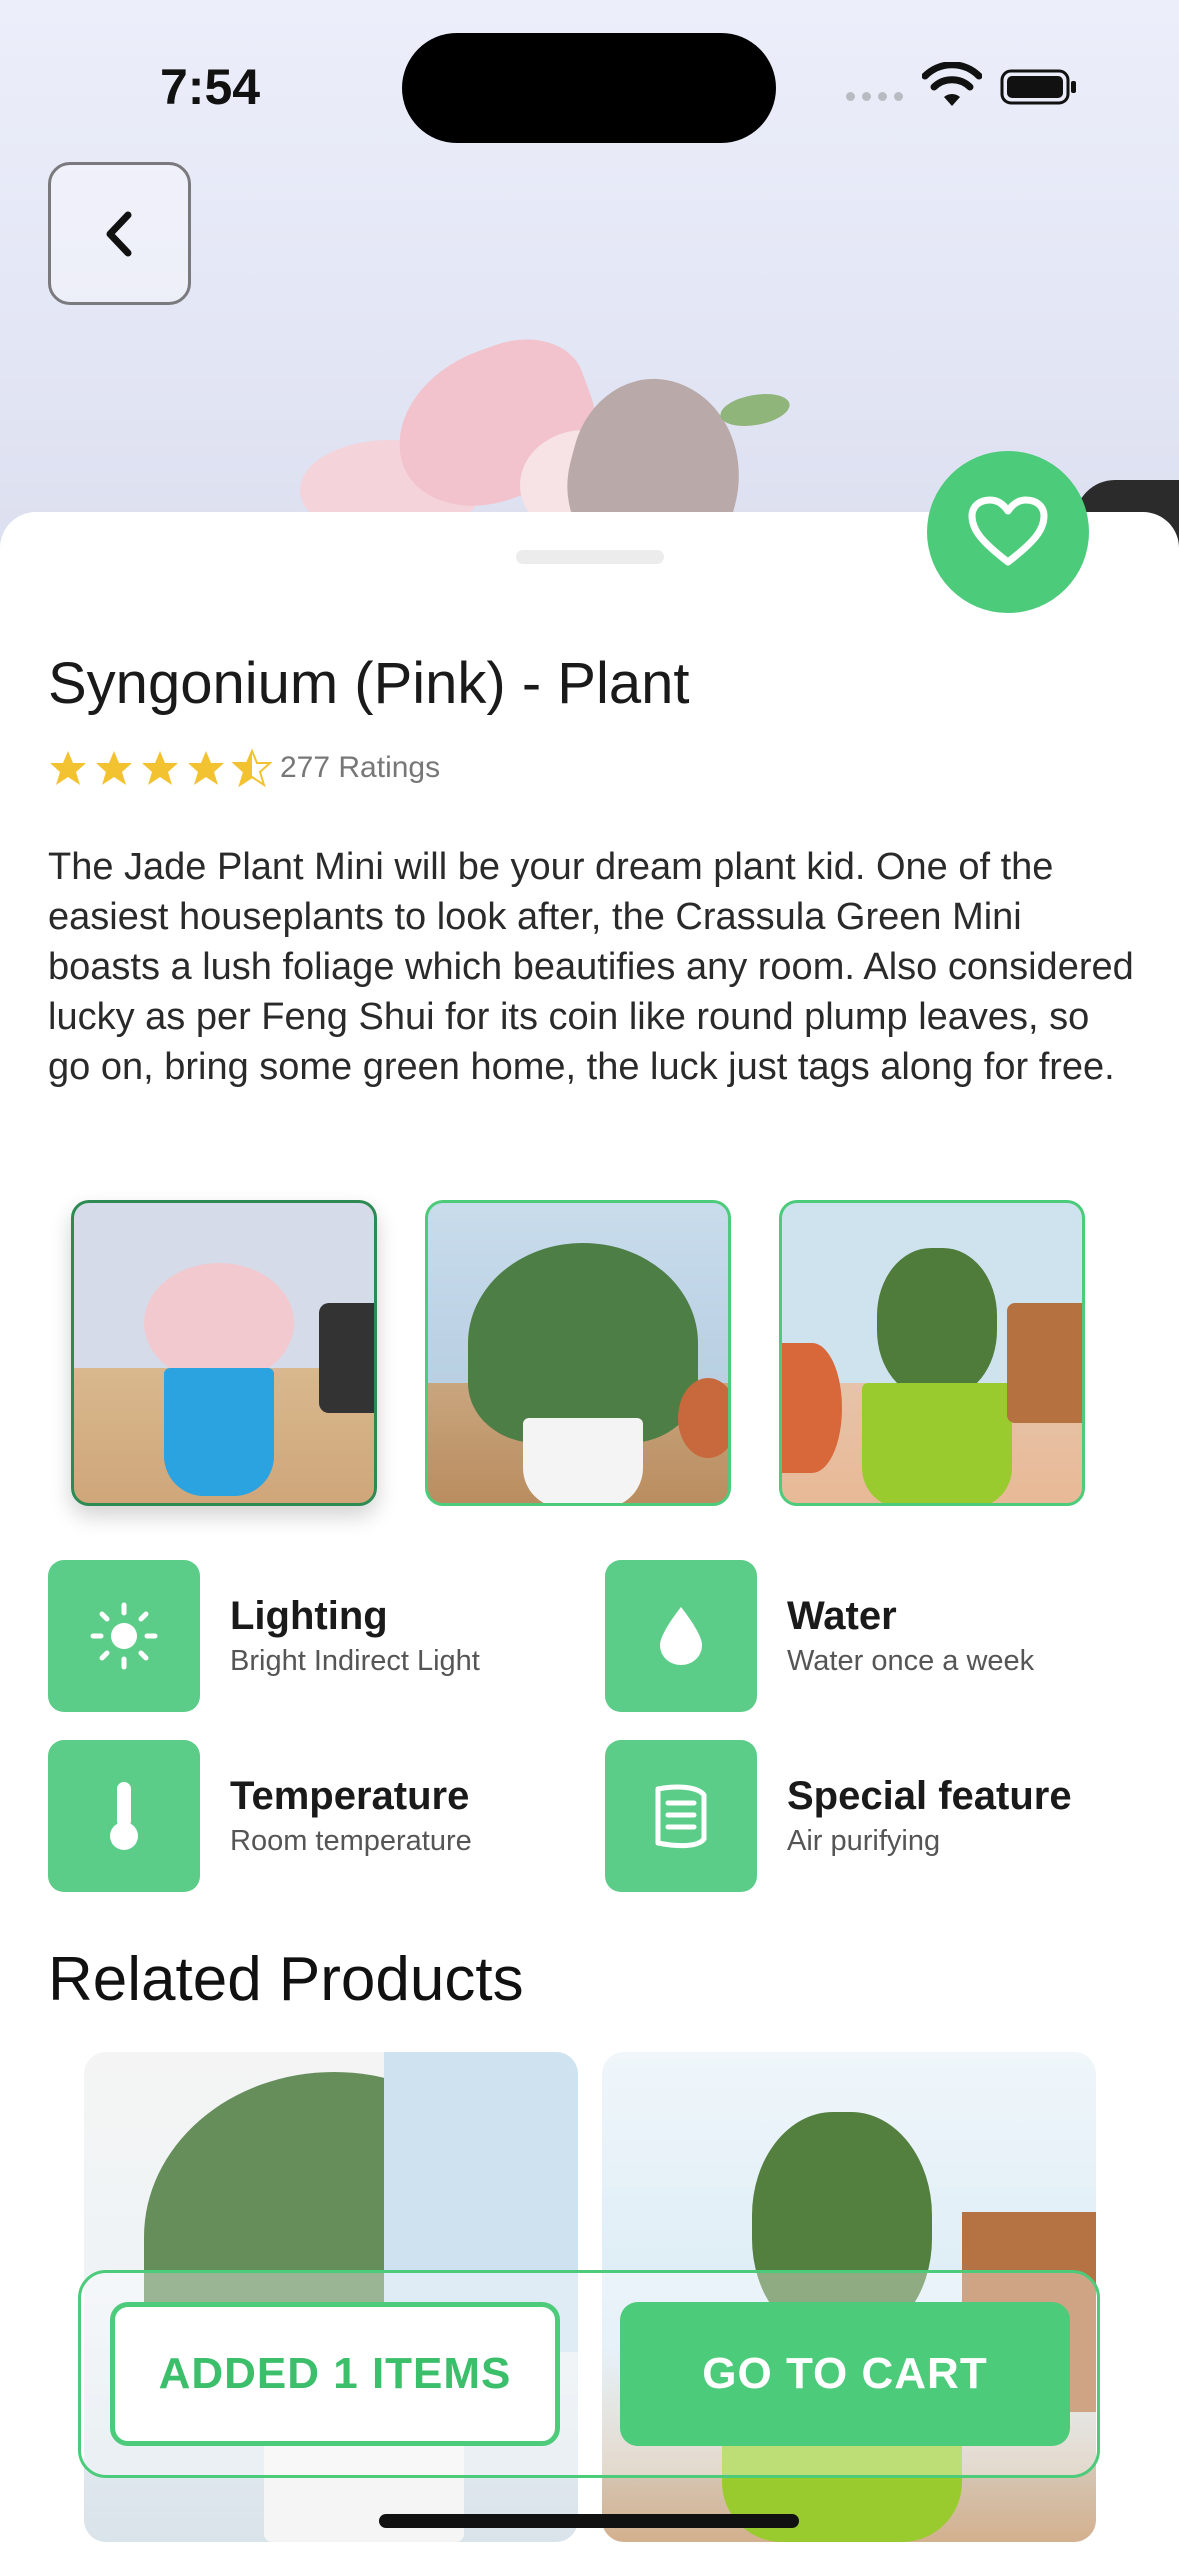 The width and height of the screenshot is (1179, 2556). What do you see at coordinates (286, 1979) in the screenshot?
I see `related-products-heading: Related Products` at bounding box center [286, 1979].